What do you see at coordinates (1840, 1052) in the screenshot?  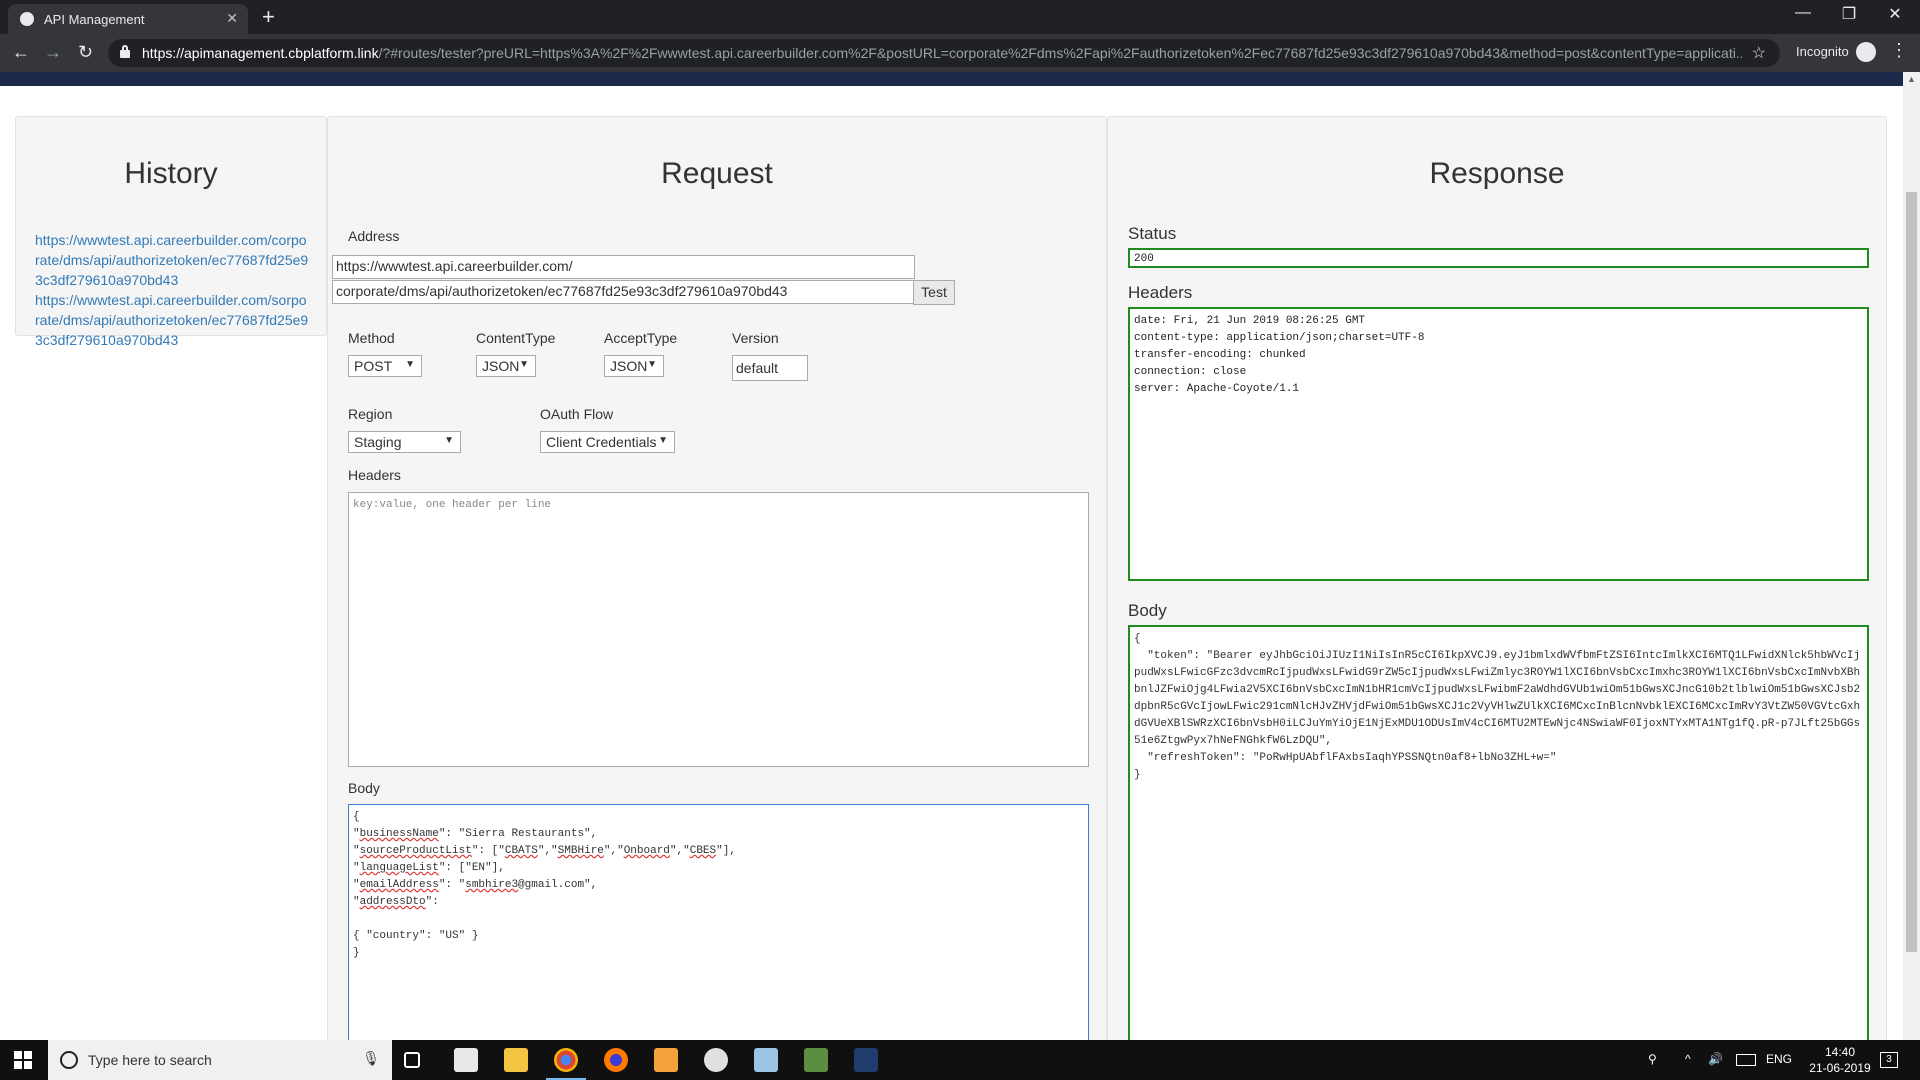 I see `clock-time: 14:40` at bounding box center [1840, 1052].